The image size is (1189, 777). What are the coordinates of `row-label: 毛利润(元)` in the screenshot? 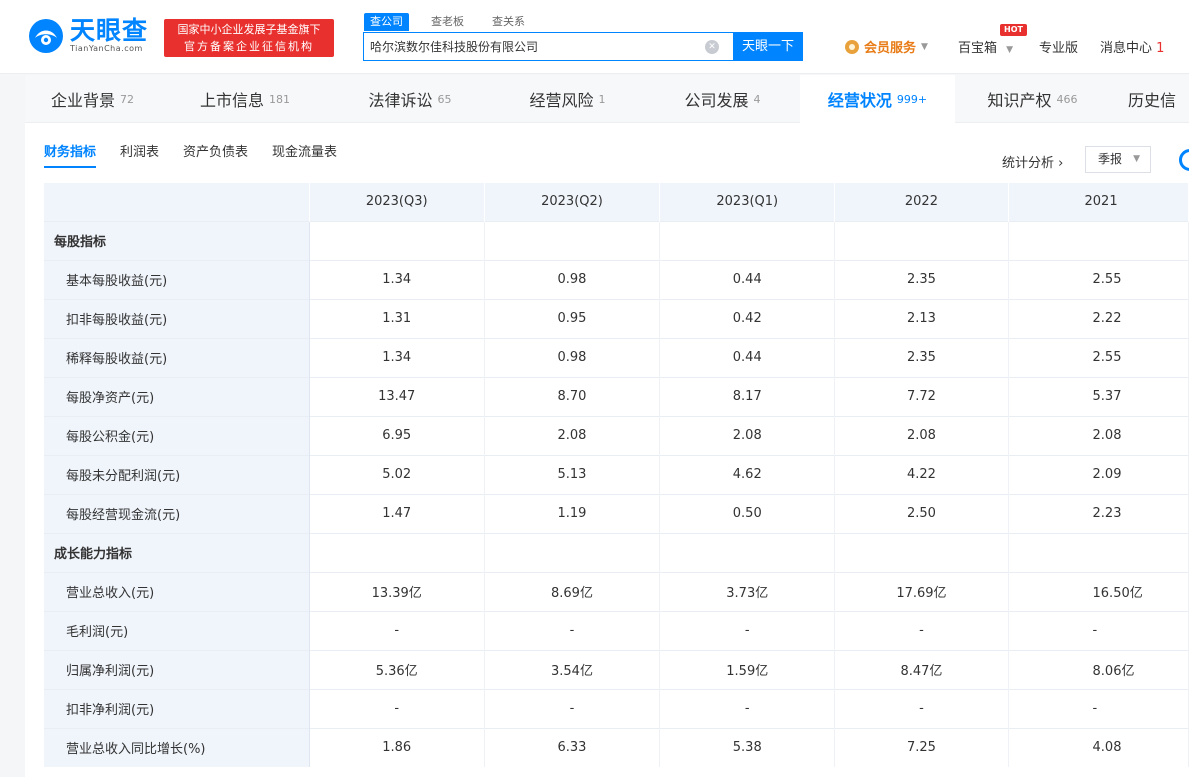 It's located at (177, 630).